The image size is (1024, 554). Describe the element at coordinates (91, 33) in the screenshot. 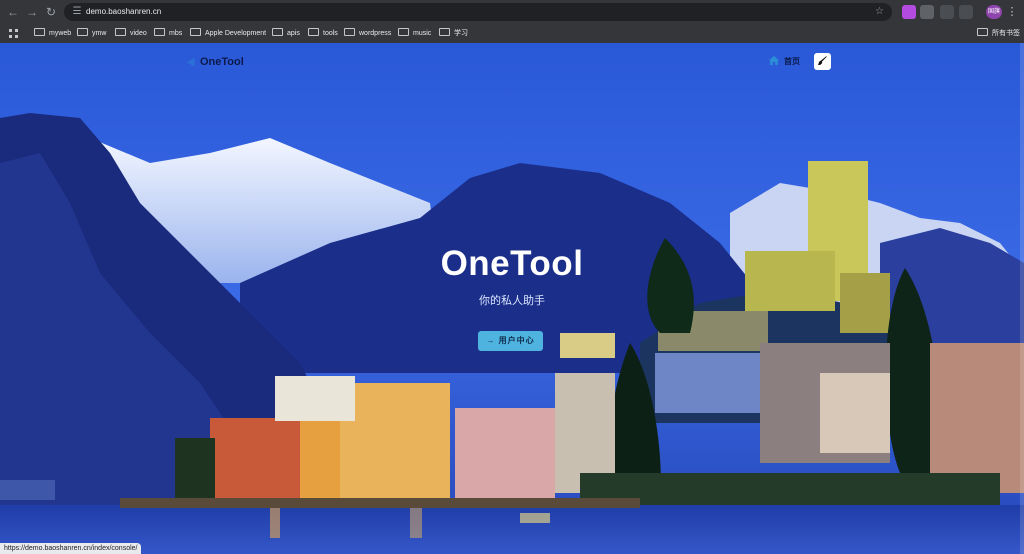

I see `bookmark-folder: ymw` at that location.